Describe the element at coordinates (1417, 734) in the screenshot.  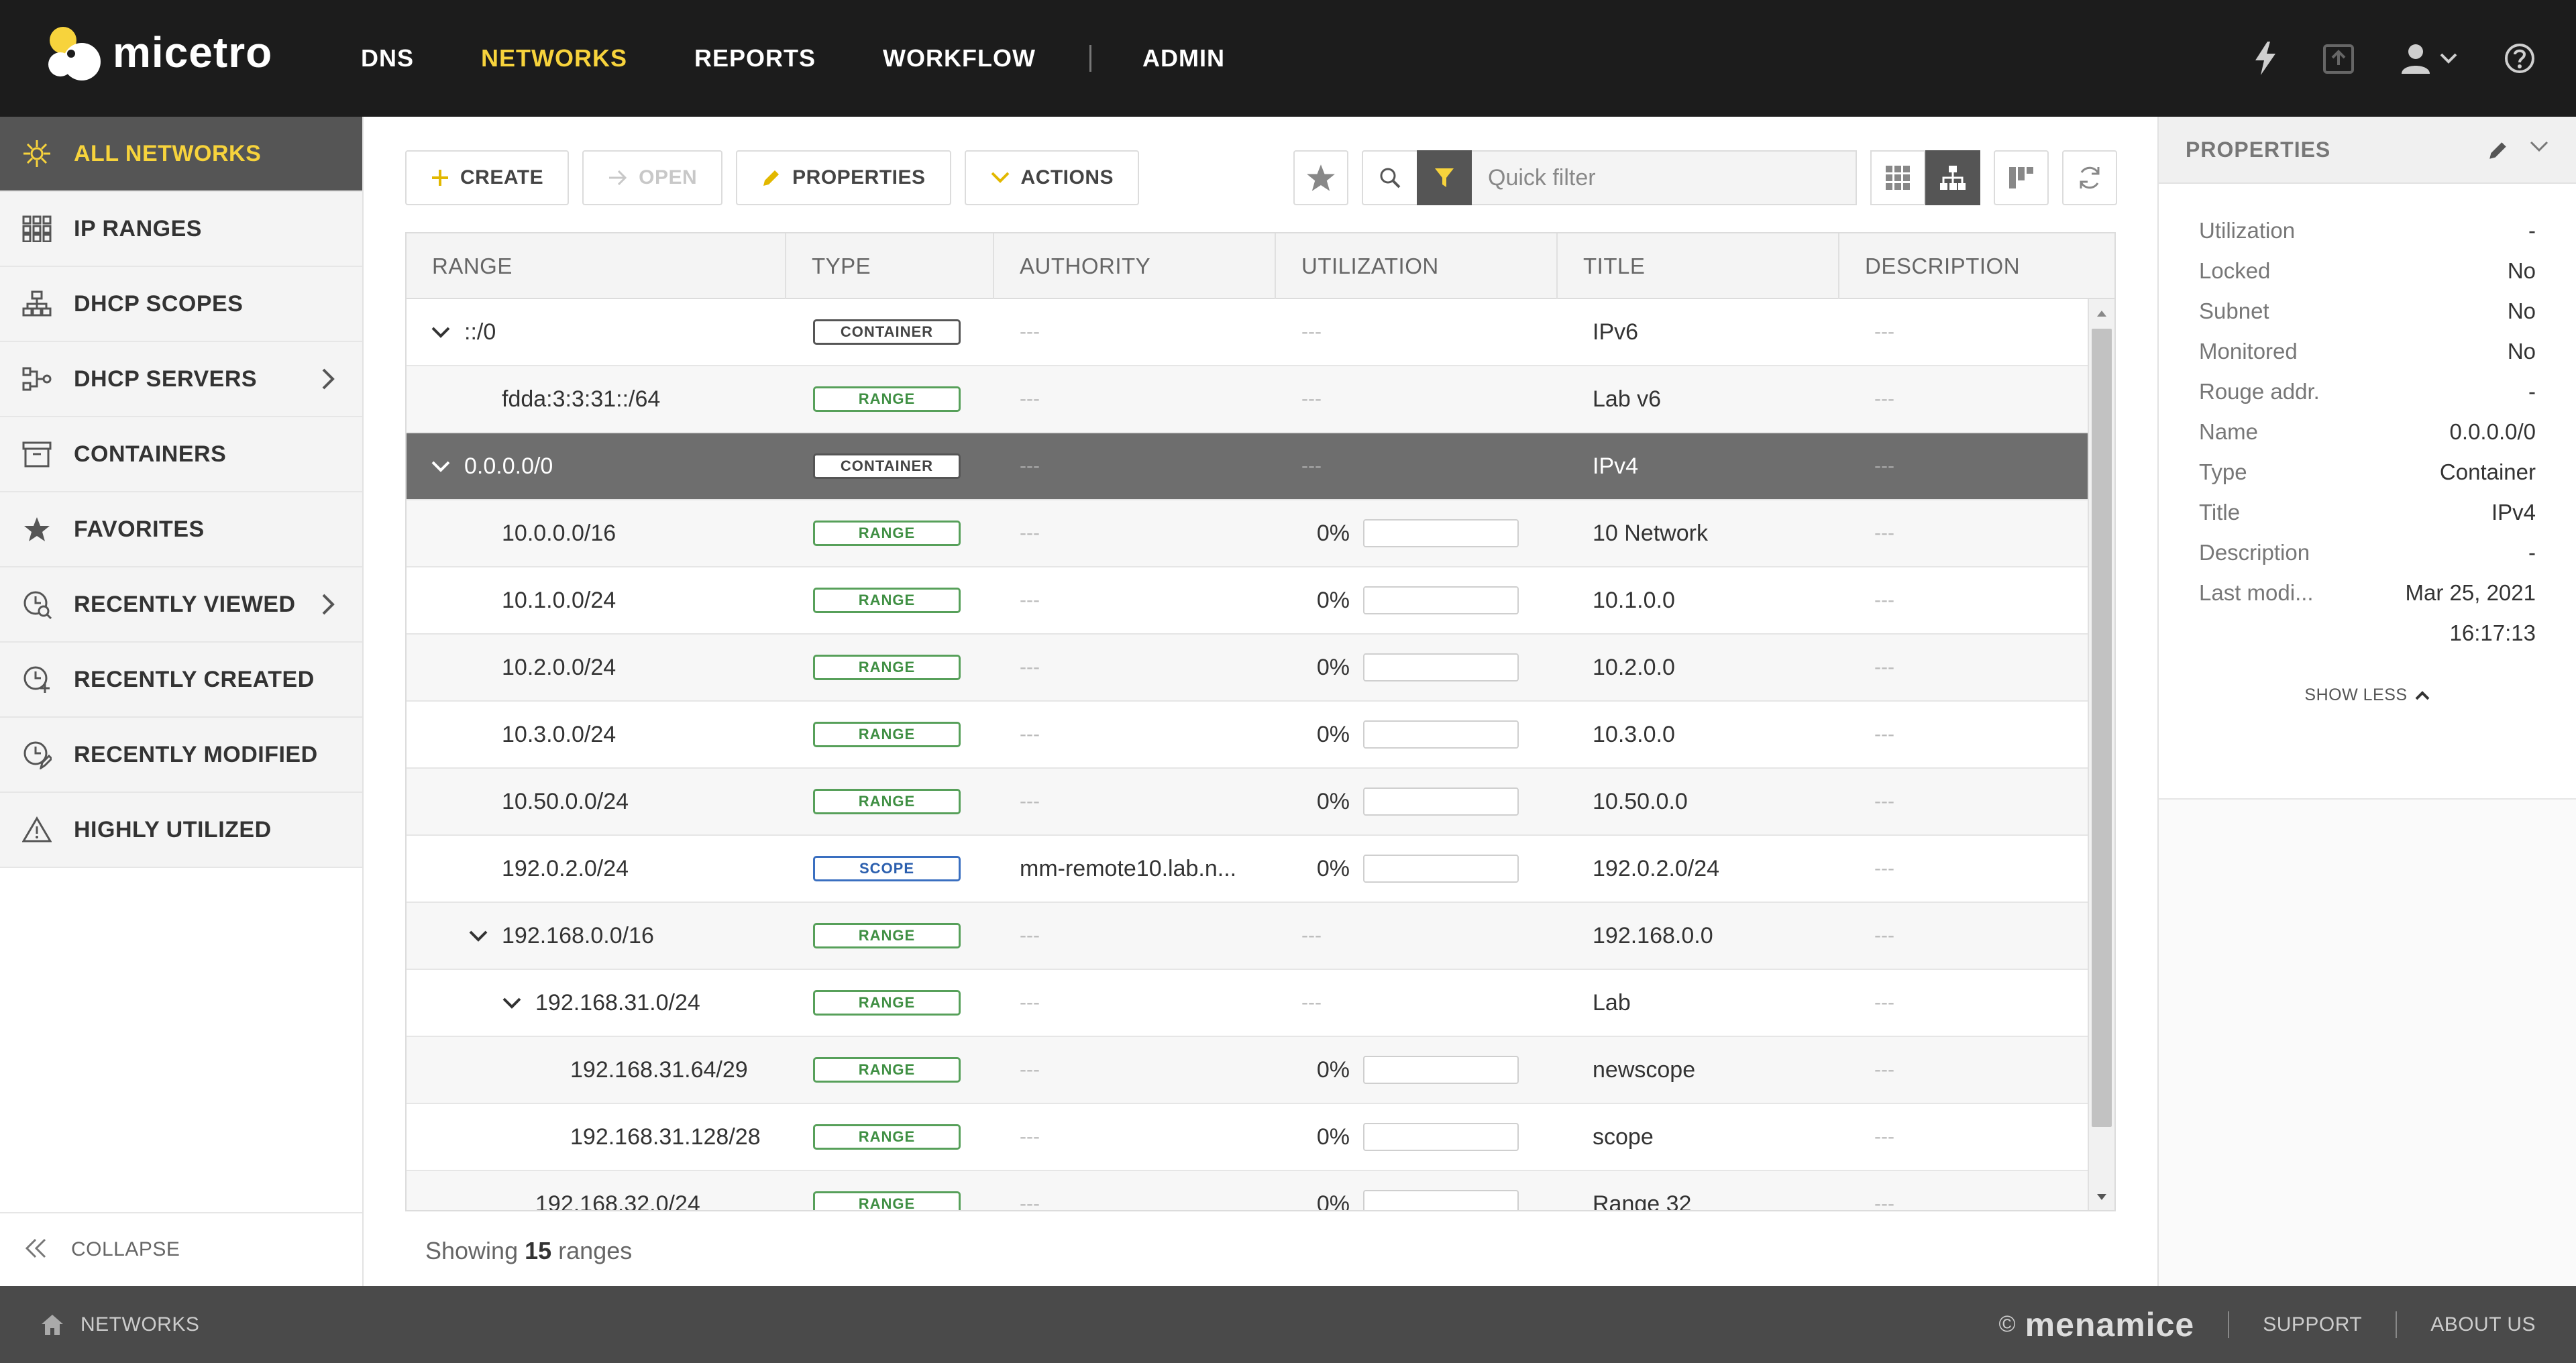
I see `cell-utilization: 0%` at that location.